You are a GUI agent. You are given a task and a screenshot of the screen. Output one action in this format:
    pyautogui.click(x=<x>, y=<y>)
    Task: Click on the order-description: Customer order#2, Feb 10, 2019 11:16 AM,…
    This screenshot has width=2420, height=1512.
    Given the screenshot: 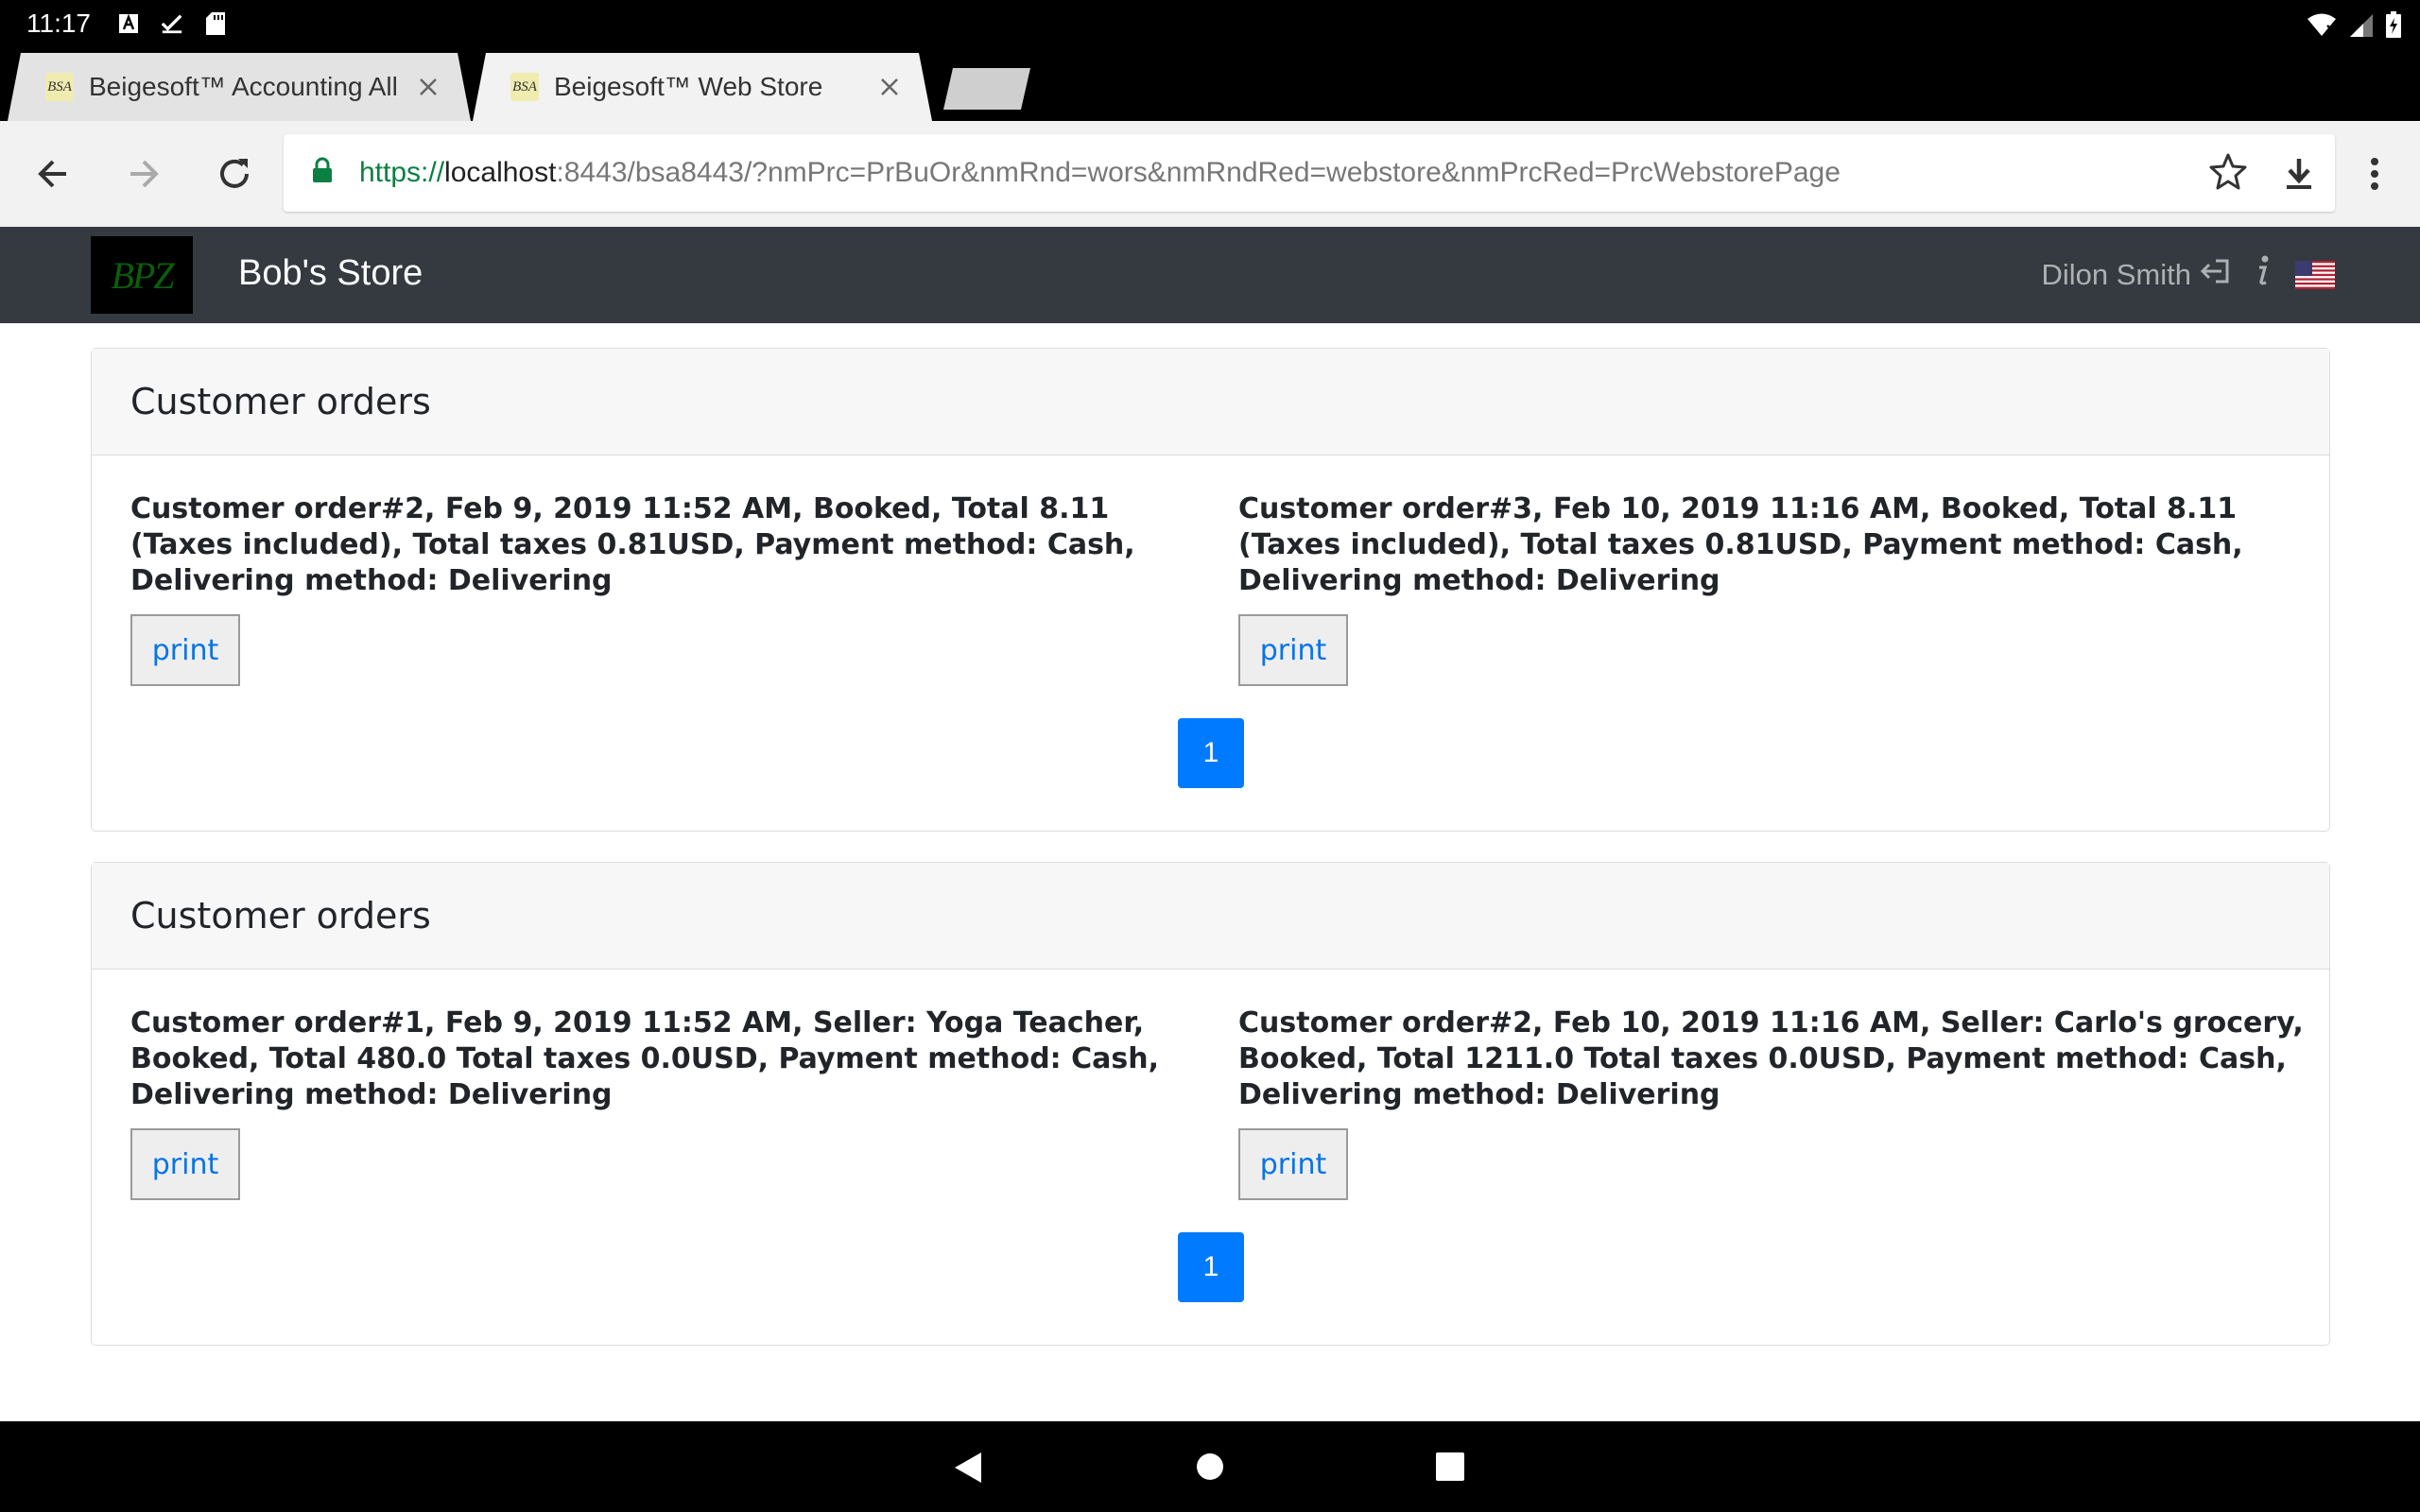 What is the action you would take?
    pyautogui.click(x=1771, y=1058)
    